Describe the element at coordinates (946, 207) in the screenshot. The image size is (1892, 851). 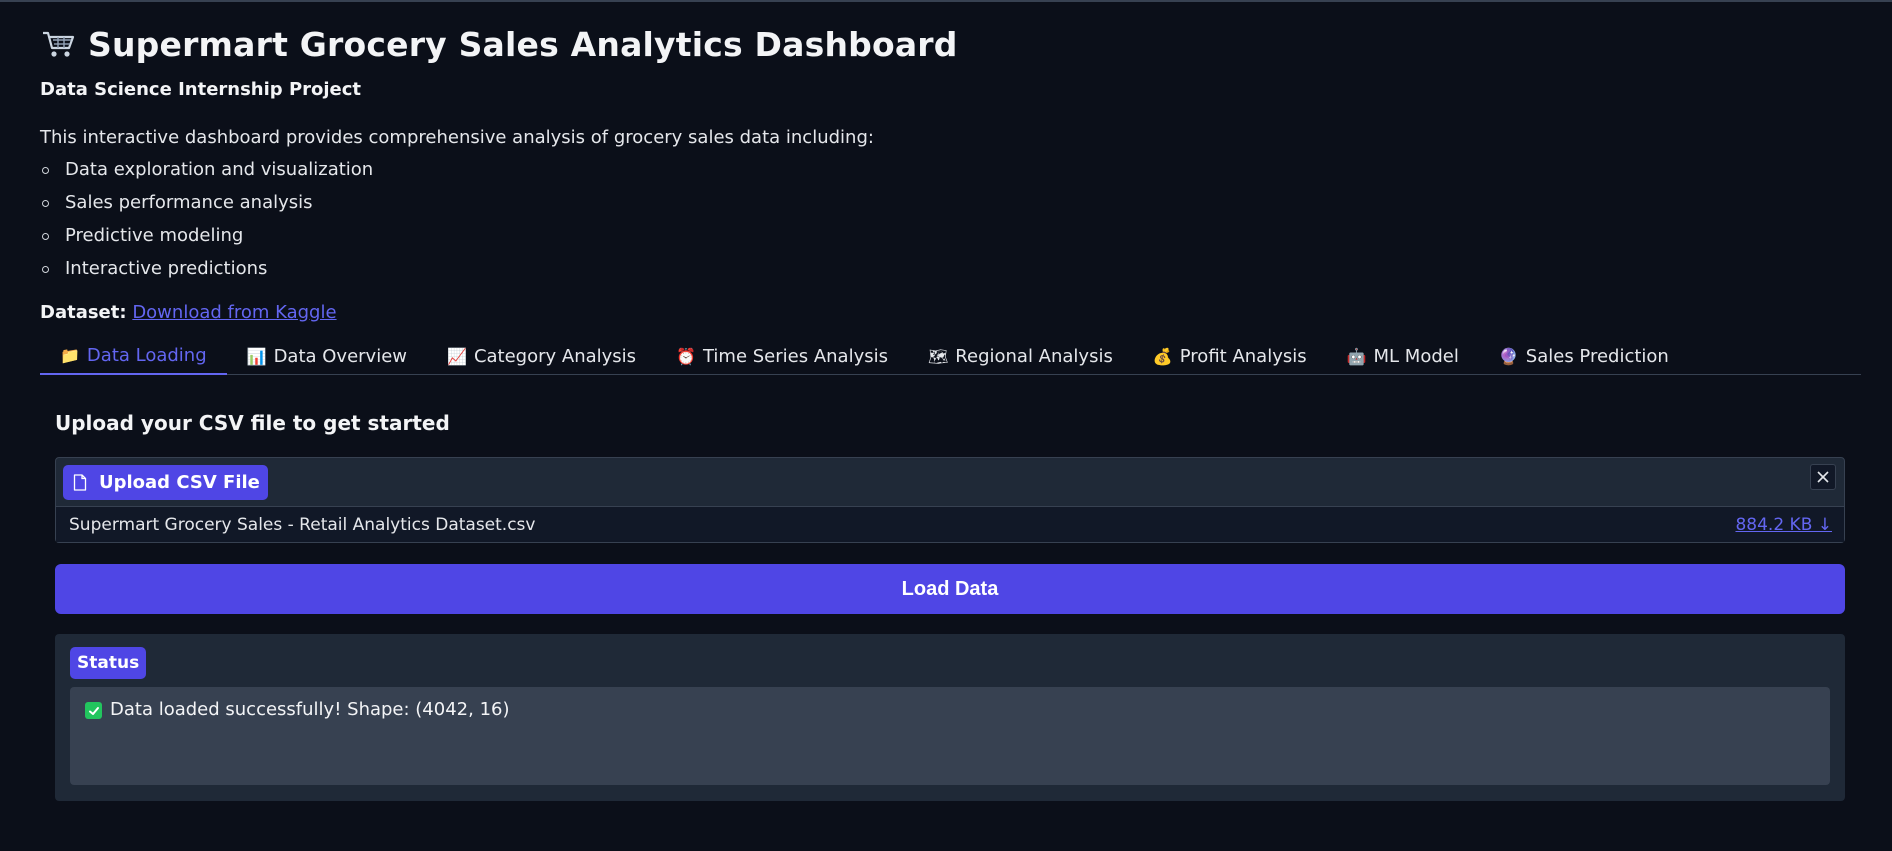
I see `feature-item: Sales performance analysis` at that location.